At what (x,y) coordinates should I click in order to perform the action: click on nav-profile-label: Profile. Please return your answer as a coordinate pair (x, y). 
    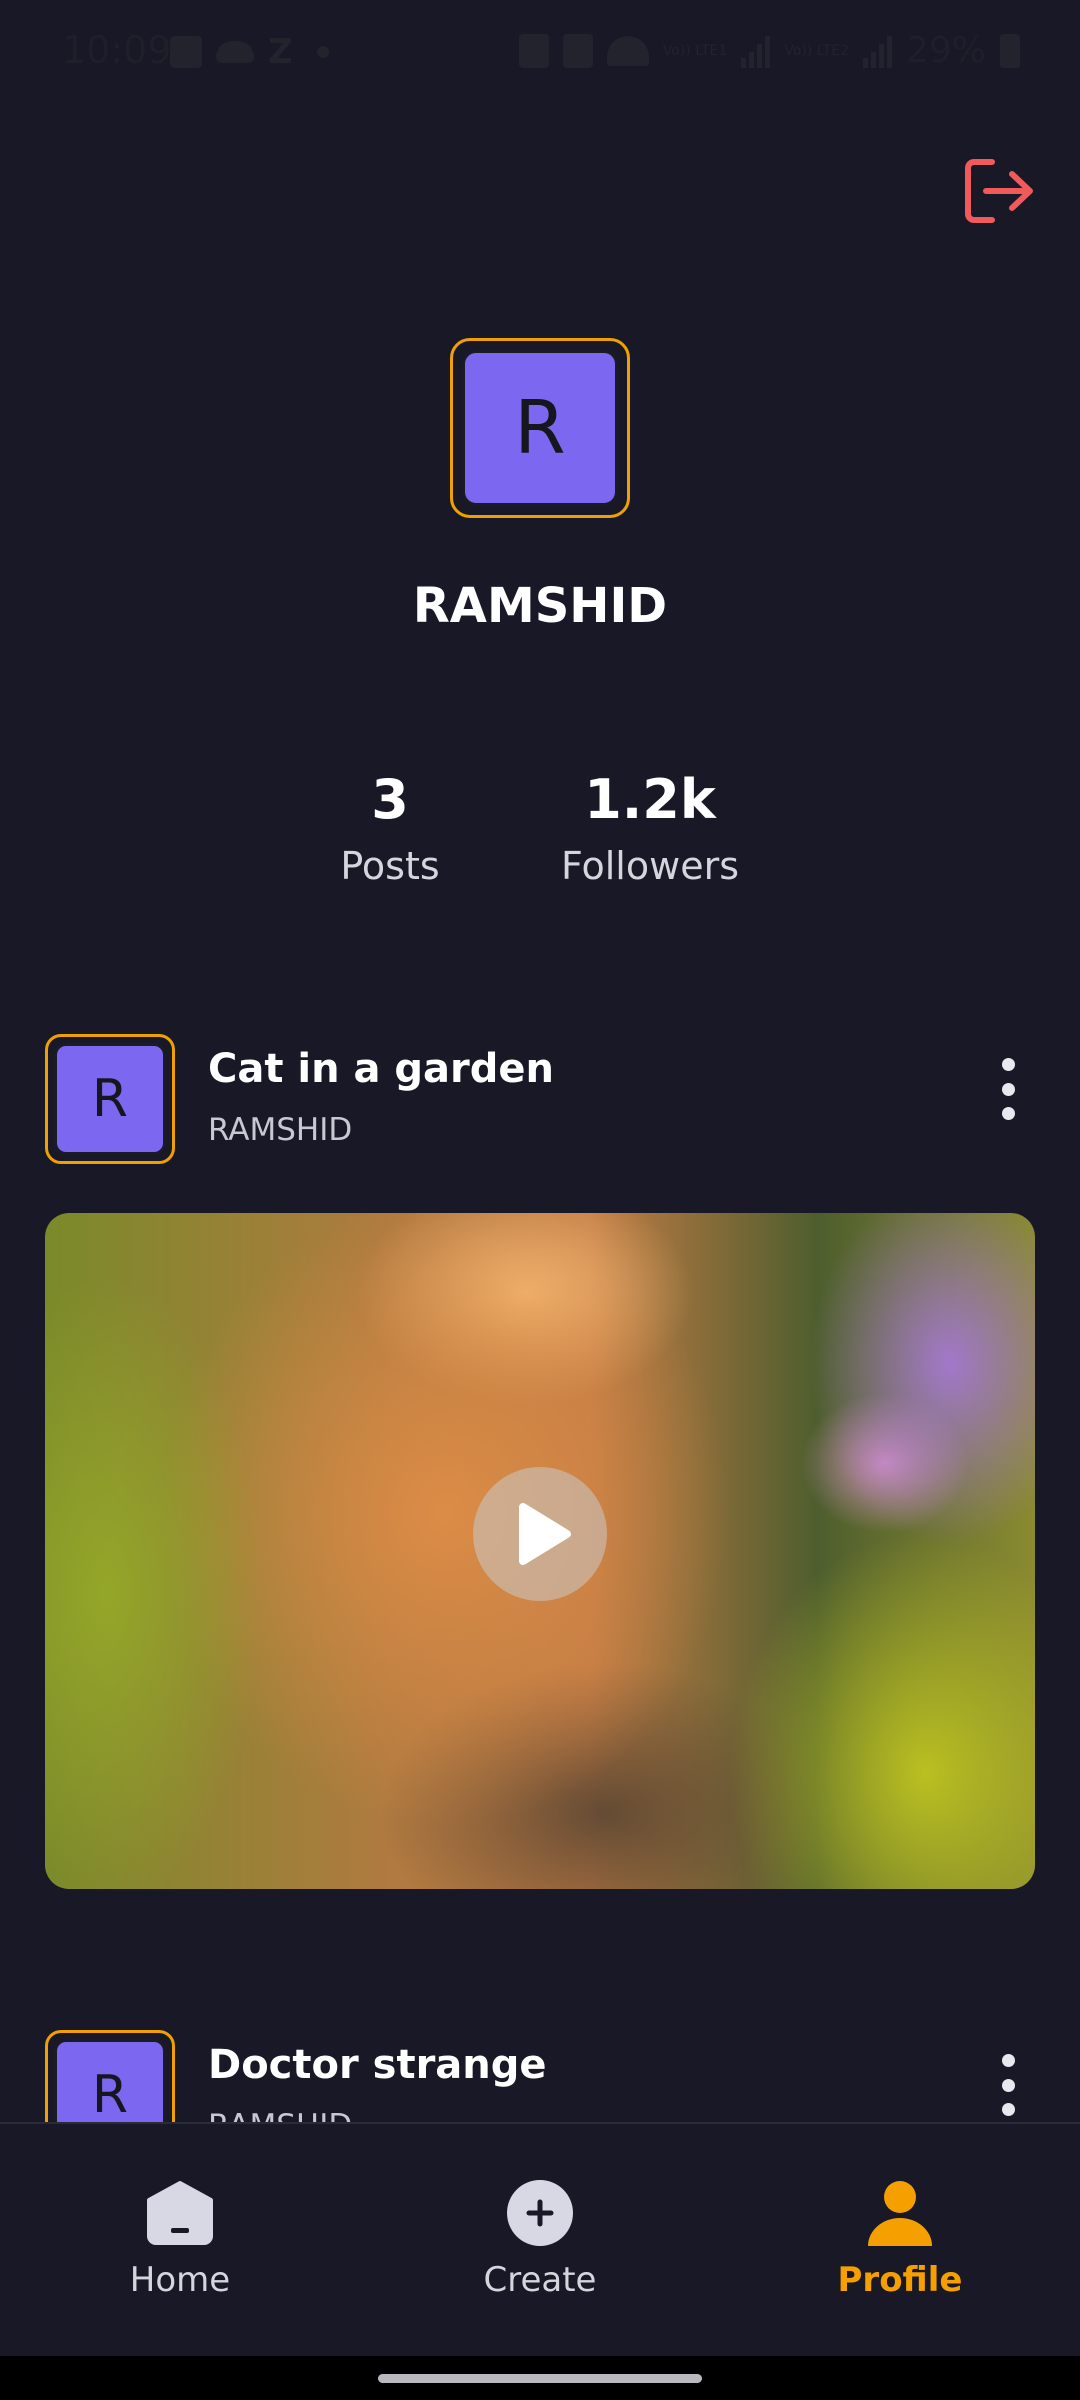
    Looking at the image, I should click on (900, 2280).